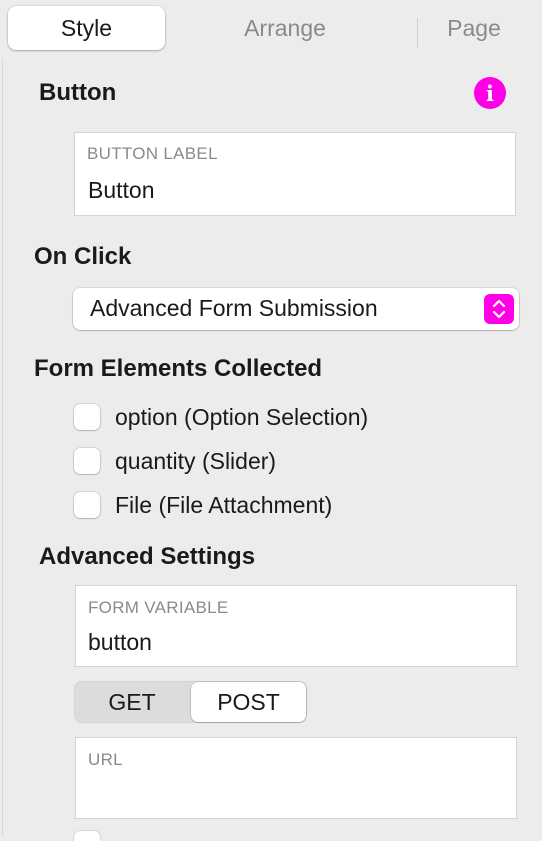 The width and height of the screenshot is (542, 841). Describe the element at coordinates (105, 759) in the screenshot. I see `url-caption: URL` at that location.